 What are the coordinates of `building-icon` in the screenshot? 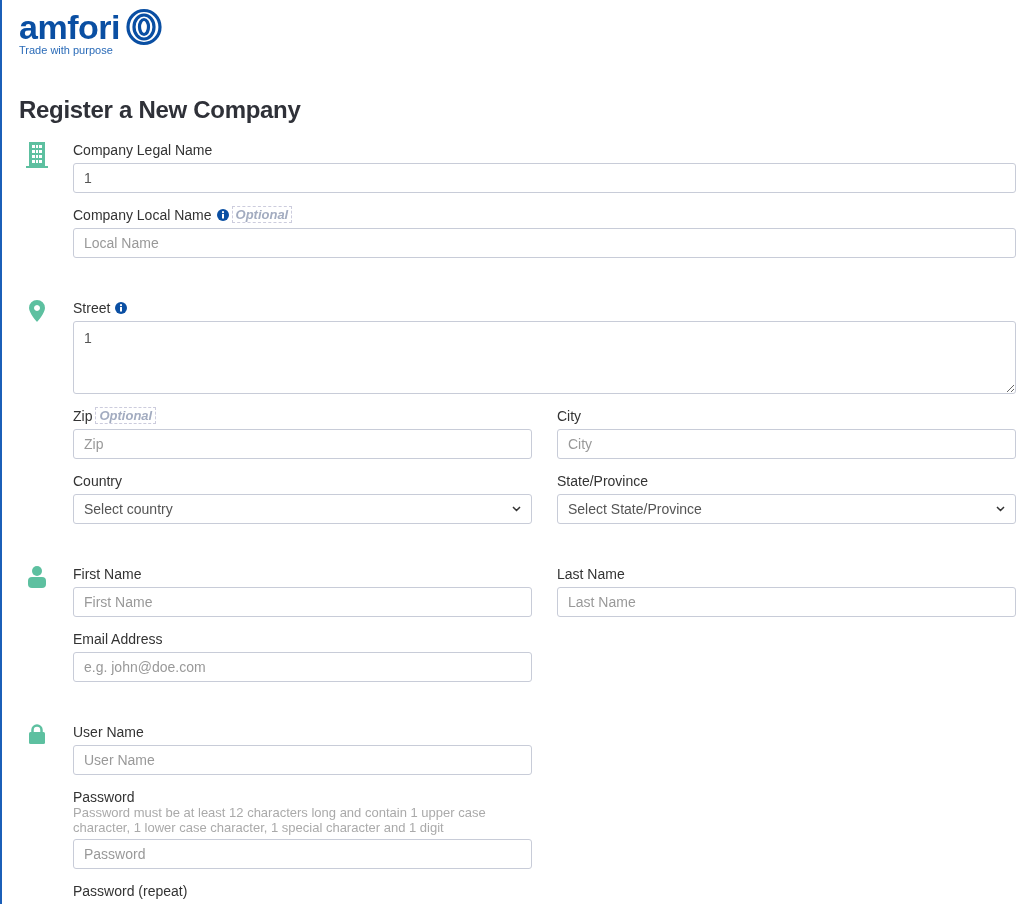 It's located at (36, 155).